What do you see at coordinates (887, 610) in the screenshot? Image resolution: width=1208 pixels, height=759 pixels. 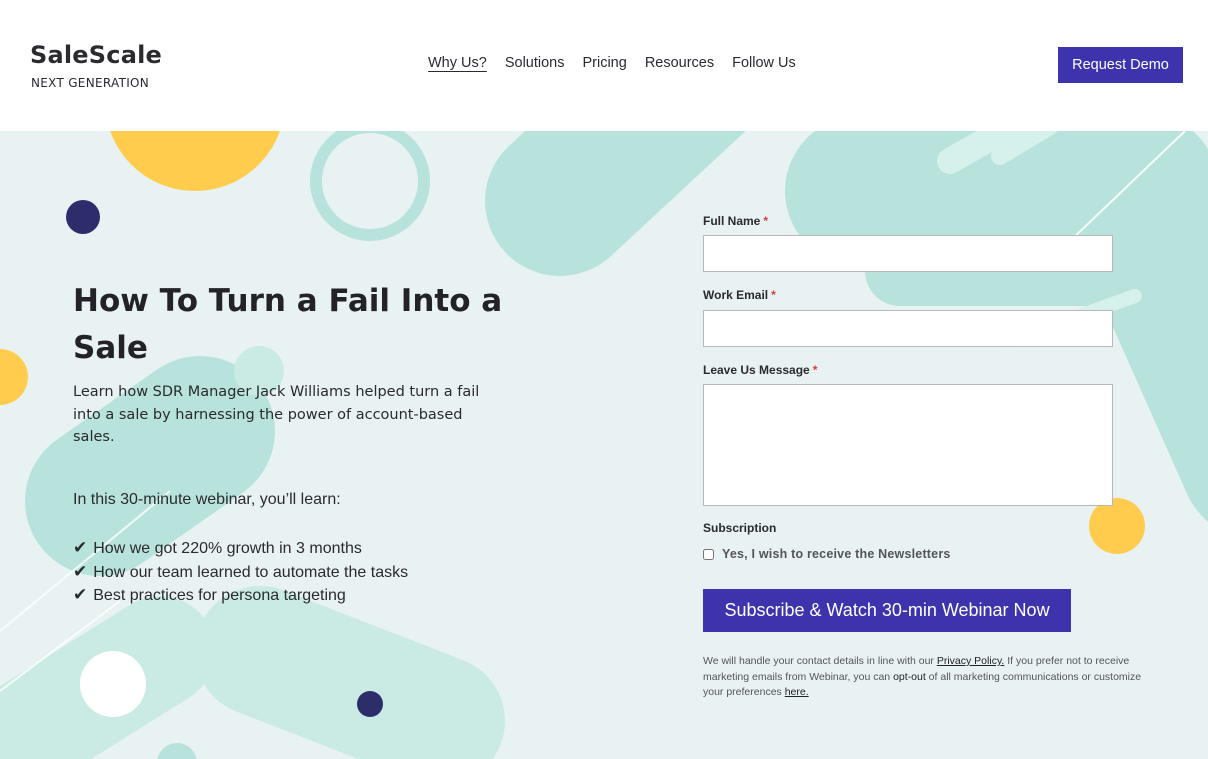 I see `subscribe-watch-button: Subscribe & Watch 30-min Webinar Now` at bounding box center [887, 610].